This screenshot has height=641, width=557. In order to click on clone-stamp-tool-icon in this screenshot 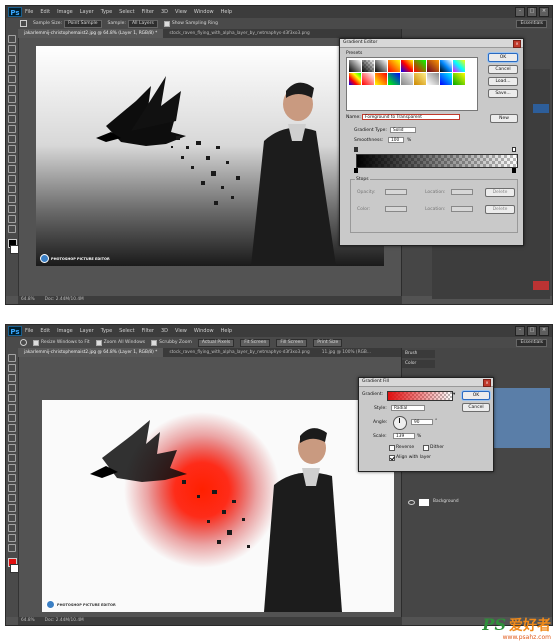, I will do `click(12, 438)`.